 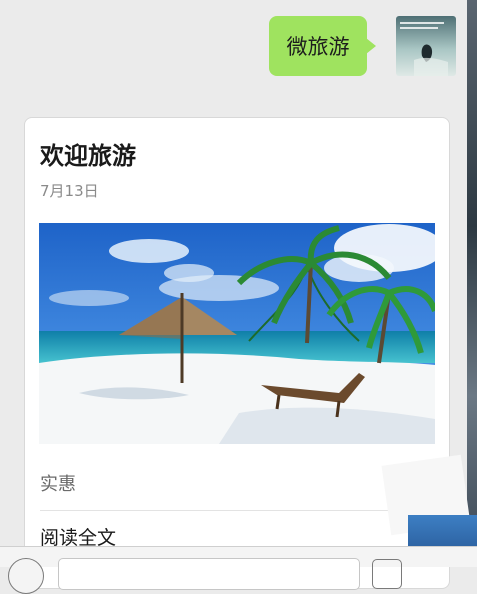 I want to click on divider, so click(x=237, y=510).